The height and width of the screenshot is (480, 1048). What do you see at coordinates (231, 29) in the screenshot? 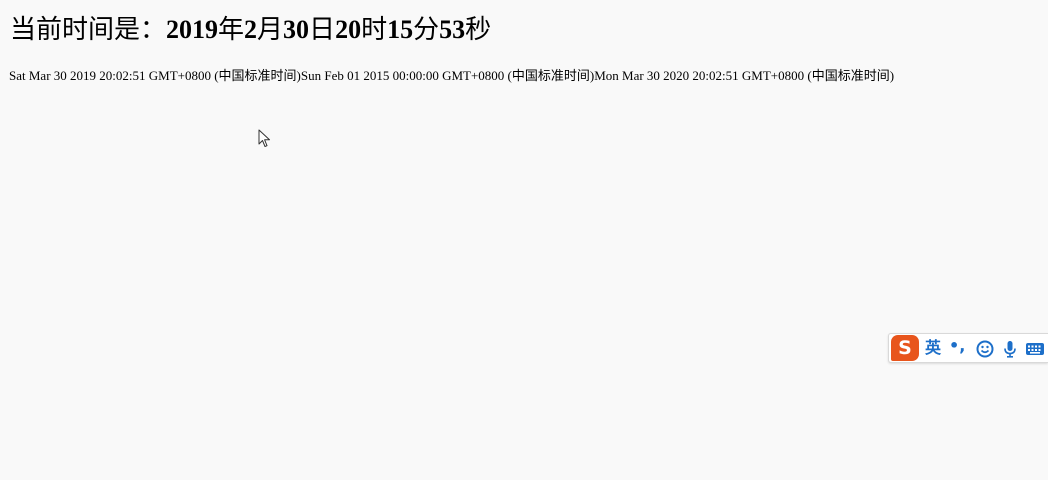
I see `heading-year-unit: 年` at bounding box center [231, 29].